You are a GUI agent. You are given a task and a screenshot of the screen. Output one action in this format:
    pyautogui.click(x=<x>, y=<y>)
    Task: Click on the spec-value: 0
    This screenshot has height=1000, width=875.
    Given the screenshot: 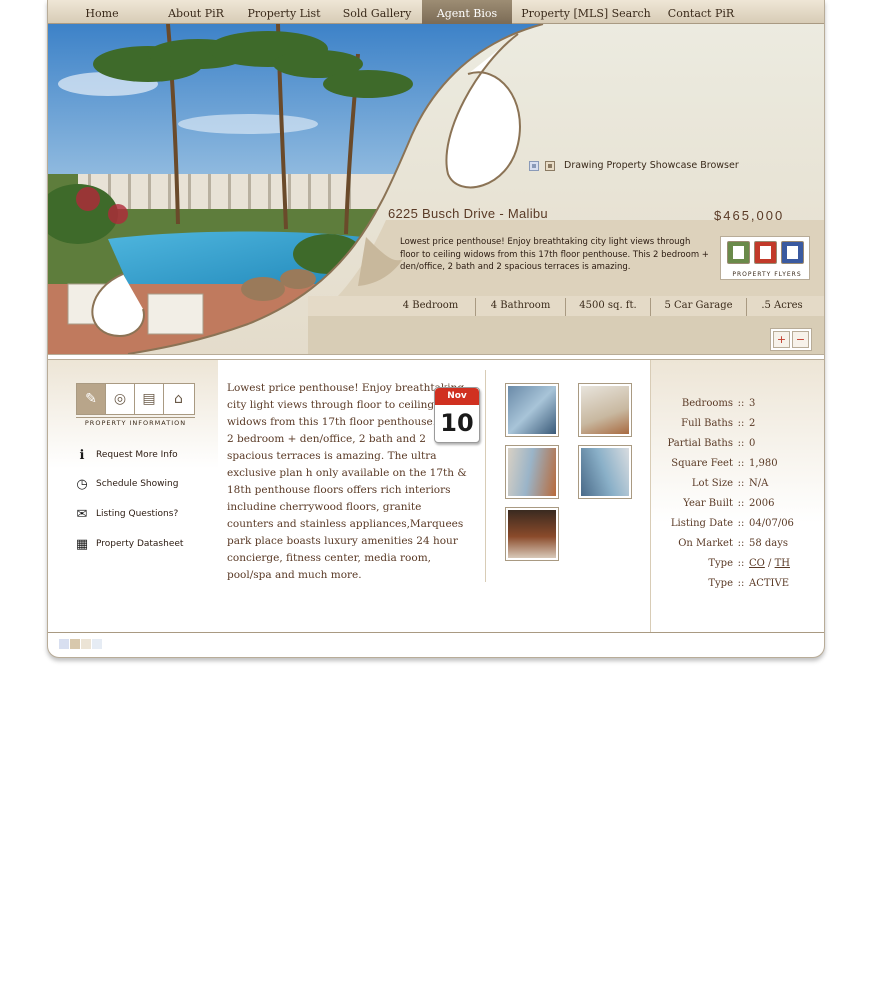 What is the action you would take?
    pyautogui.click(x=752, y=443)
    